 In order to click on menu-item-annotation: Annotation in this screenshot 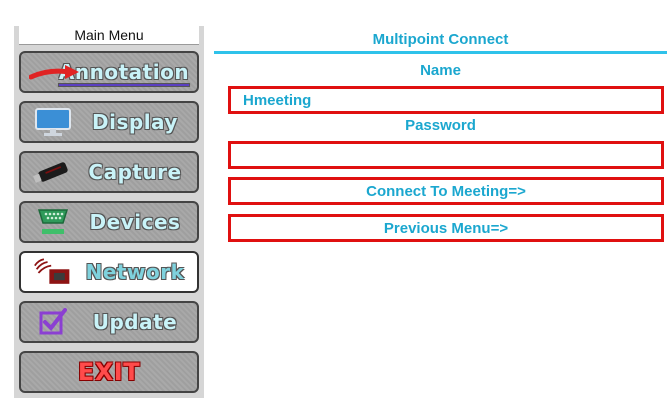, I will do `click(109, 72)`.